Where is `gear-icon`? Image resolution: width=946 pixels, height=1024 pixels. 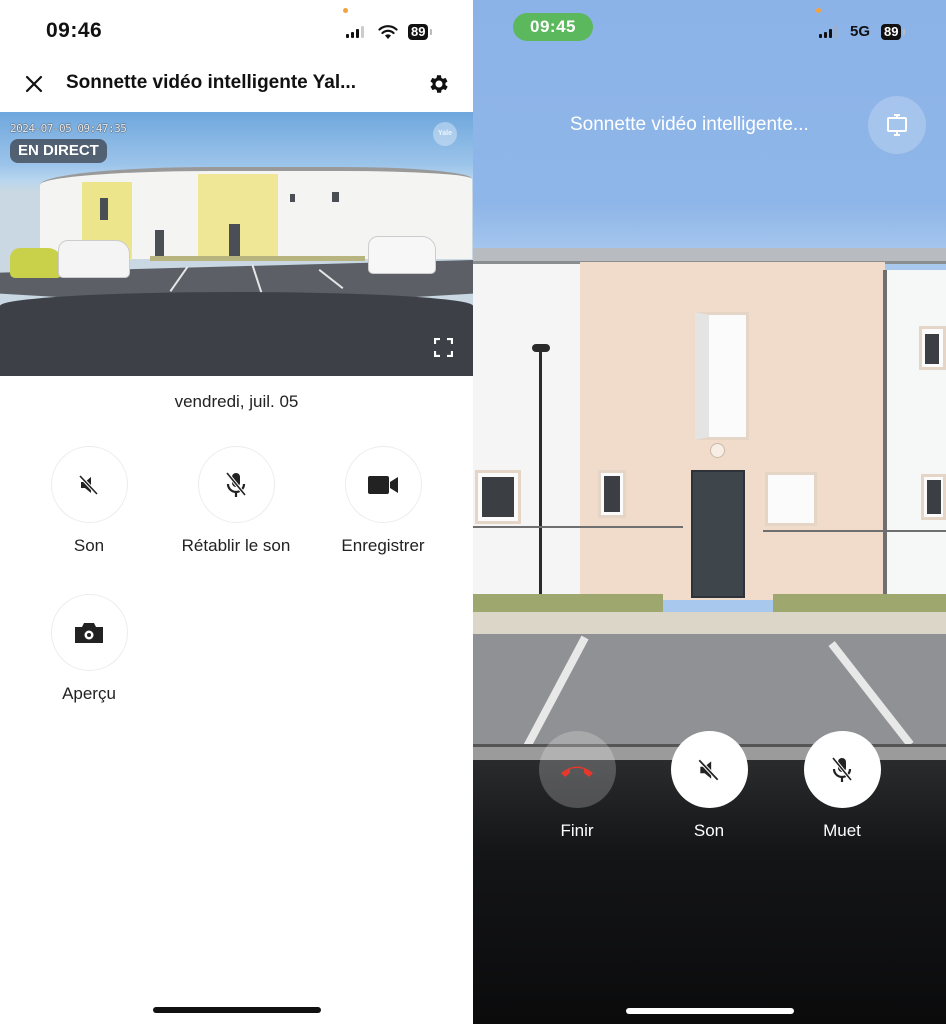
gear-icon is located at coordinates (439, 84).